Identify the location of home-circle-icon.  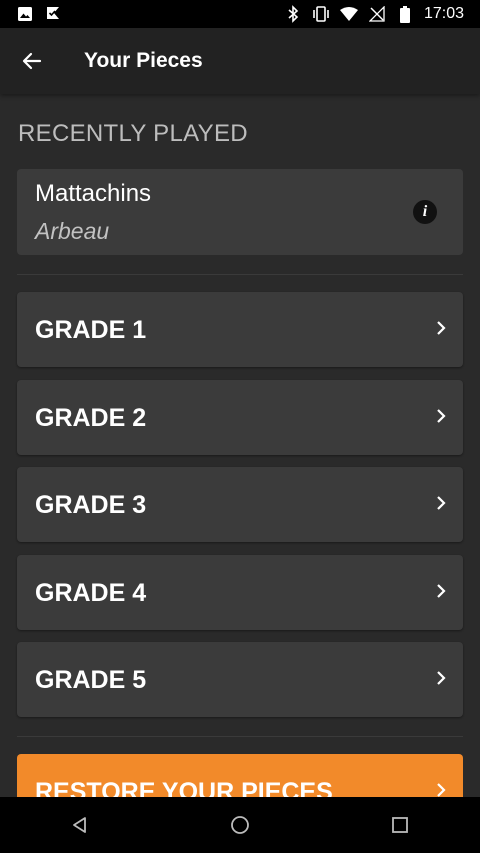
(240, 825).